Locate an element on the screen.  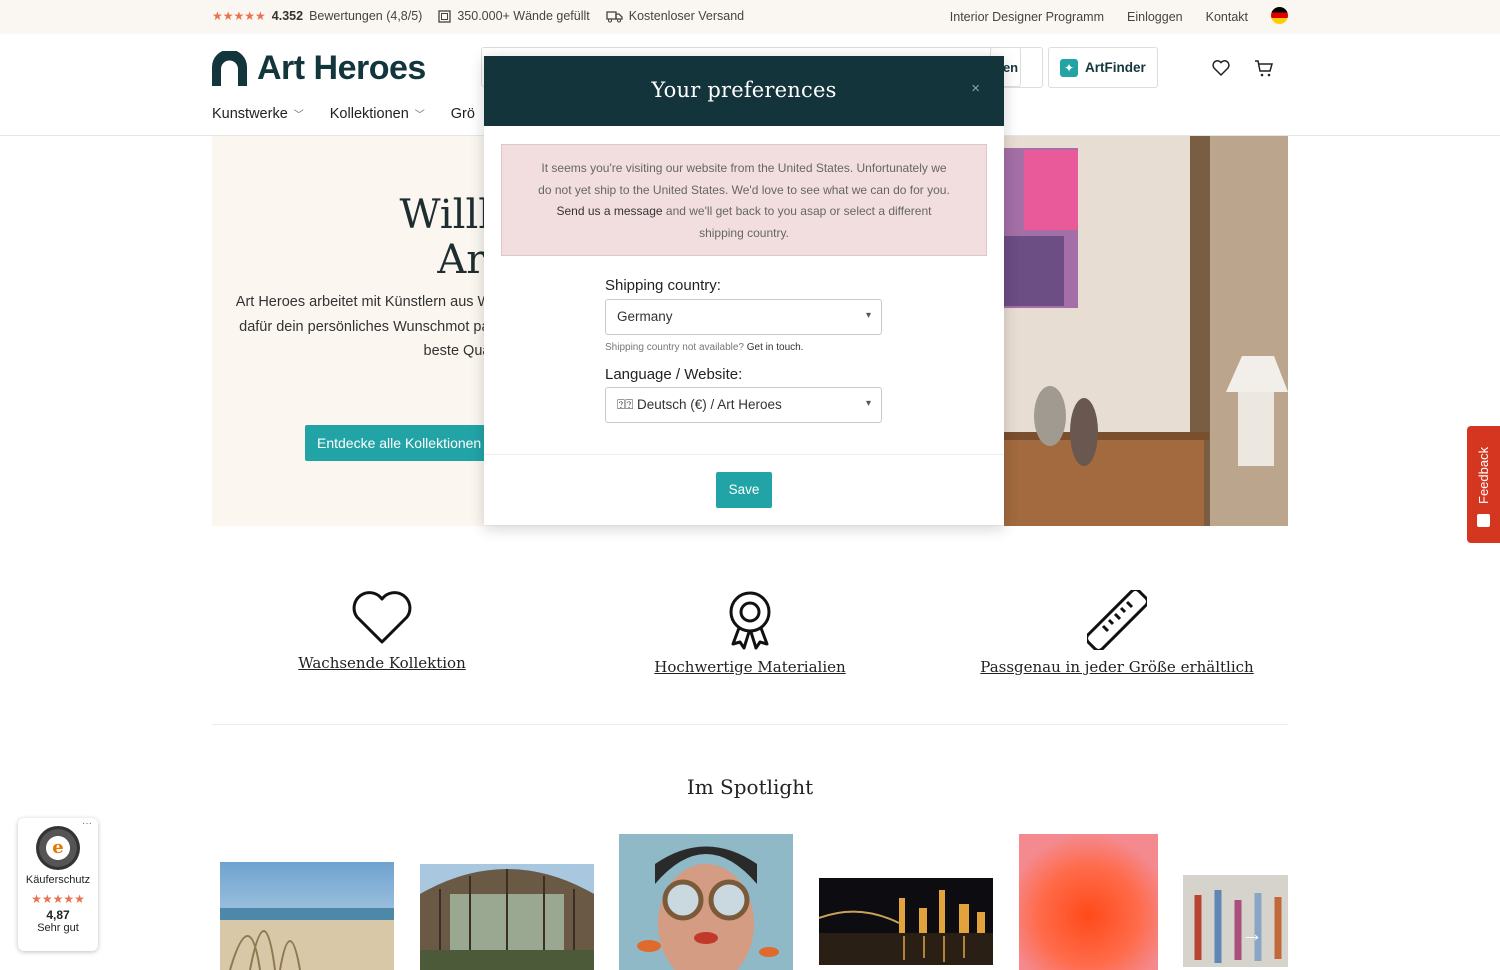
feature-link: Hochwertige Materialien is located at coordinates (749, 667).